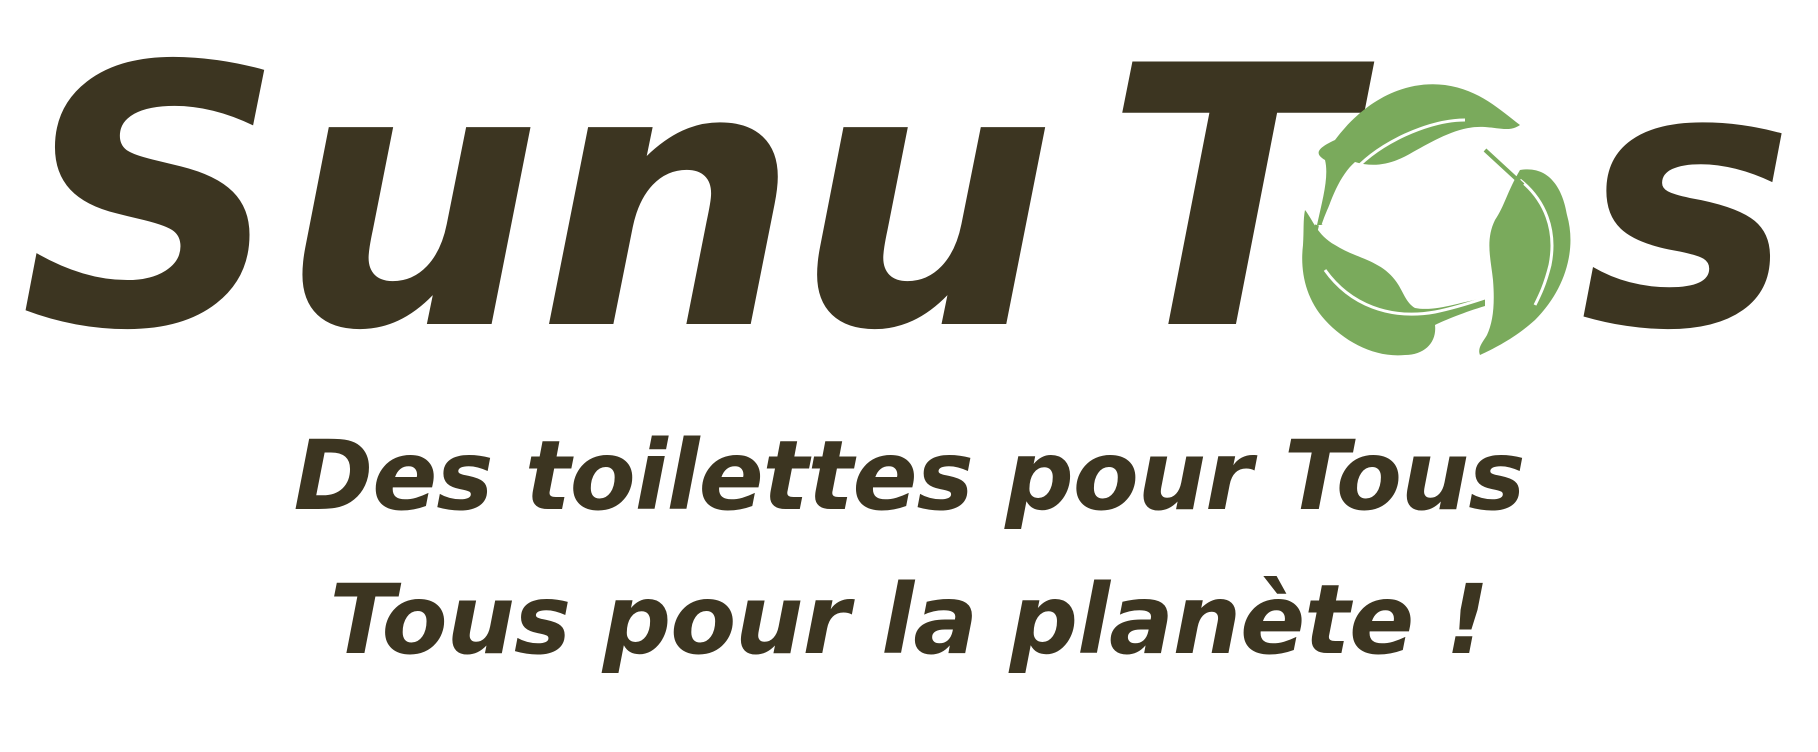  Describe the element at coordinates (909, 476) in the screenshot. I see `tagline-line-1: Des toilettes pour Tous` at that location.